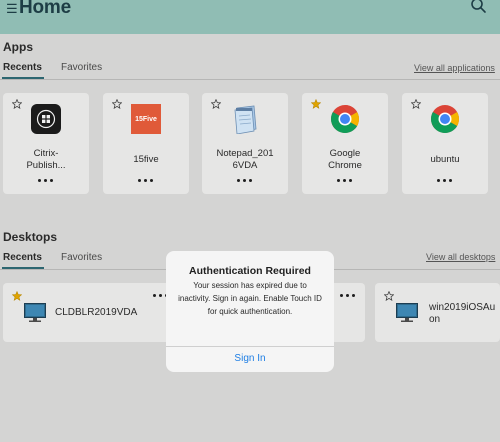 The width and height of the screenshot is (500, 442). I want to click on app-card-notepad: Notepad_201 6VDA, so click(245, 143).